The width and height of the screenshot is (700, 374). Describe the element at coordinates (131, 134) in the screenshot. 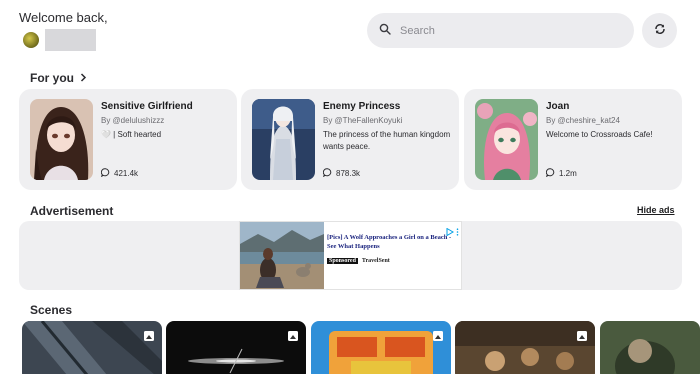

I see `card-description: 🤍 | Soft hearted` at that location.